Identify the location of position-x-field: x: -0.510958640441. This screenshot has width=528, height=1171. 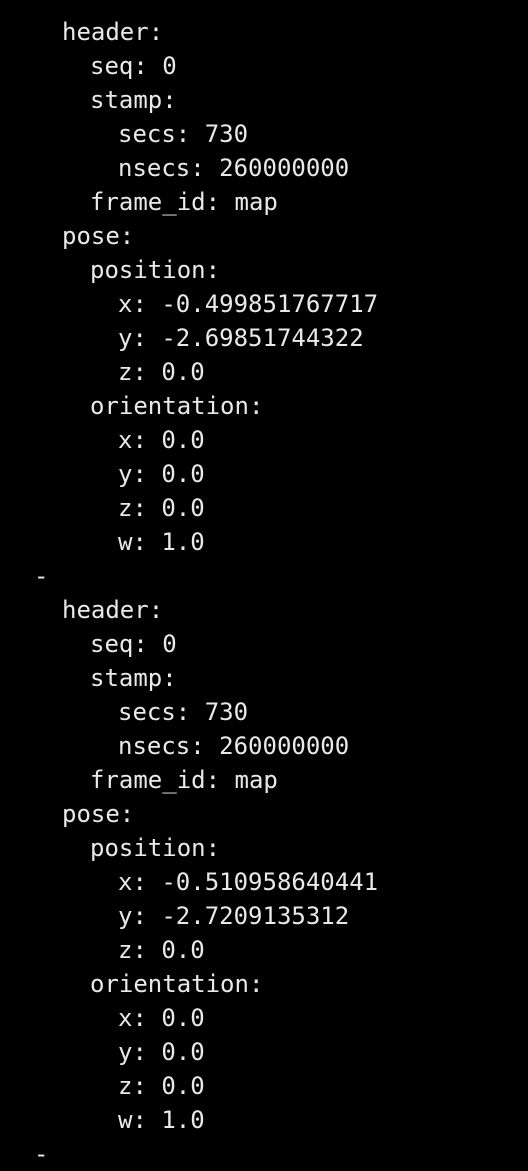
(248, 882).